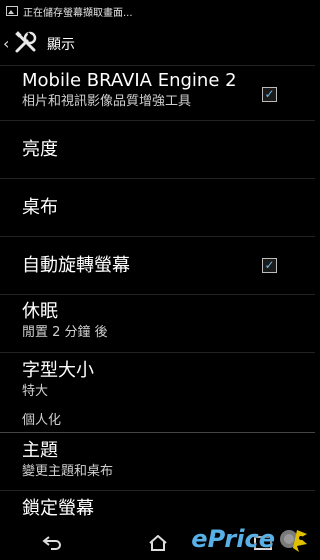  I want to click on setting-brightness: 亮度, so click(157, 150).